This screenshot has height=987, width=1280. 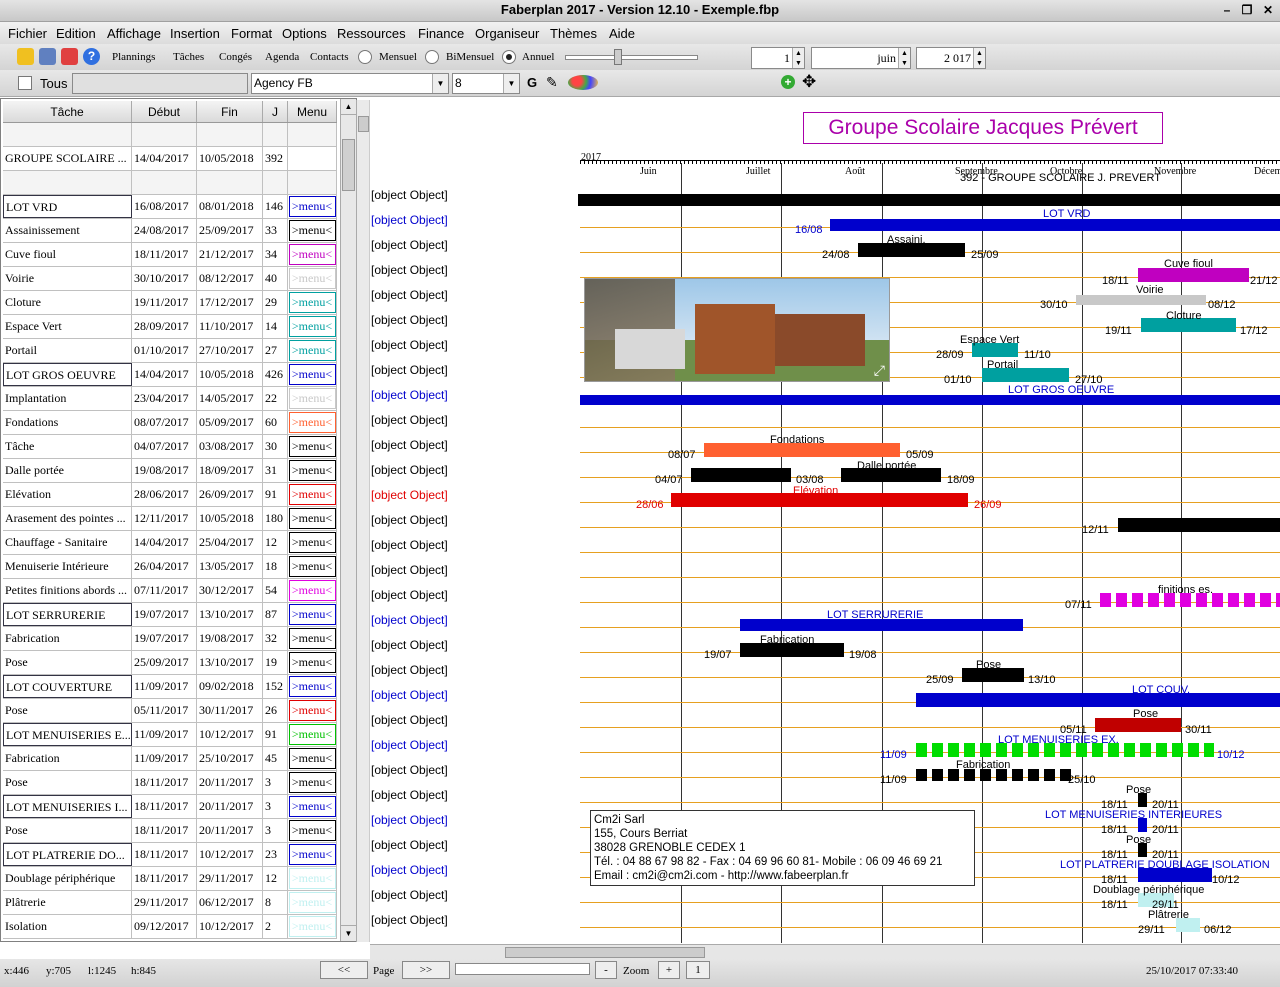 I want to click on header-start: Début, so click(x=164, y=111).